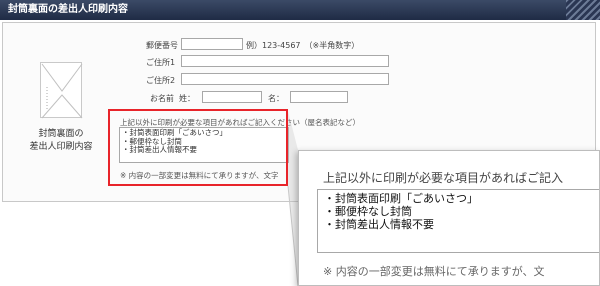 The width and height of the screenshot is (600, 286). What do you see at coordinates (458, 221) in the screenshot?
I see `zoom-remarks-textarea: ・封筒表面印刷「ごあいさつ」 ・郵便枠なし封筒 ・封筒差出人情報不要` at bounding box center [458, 221].